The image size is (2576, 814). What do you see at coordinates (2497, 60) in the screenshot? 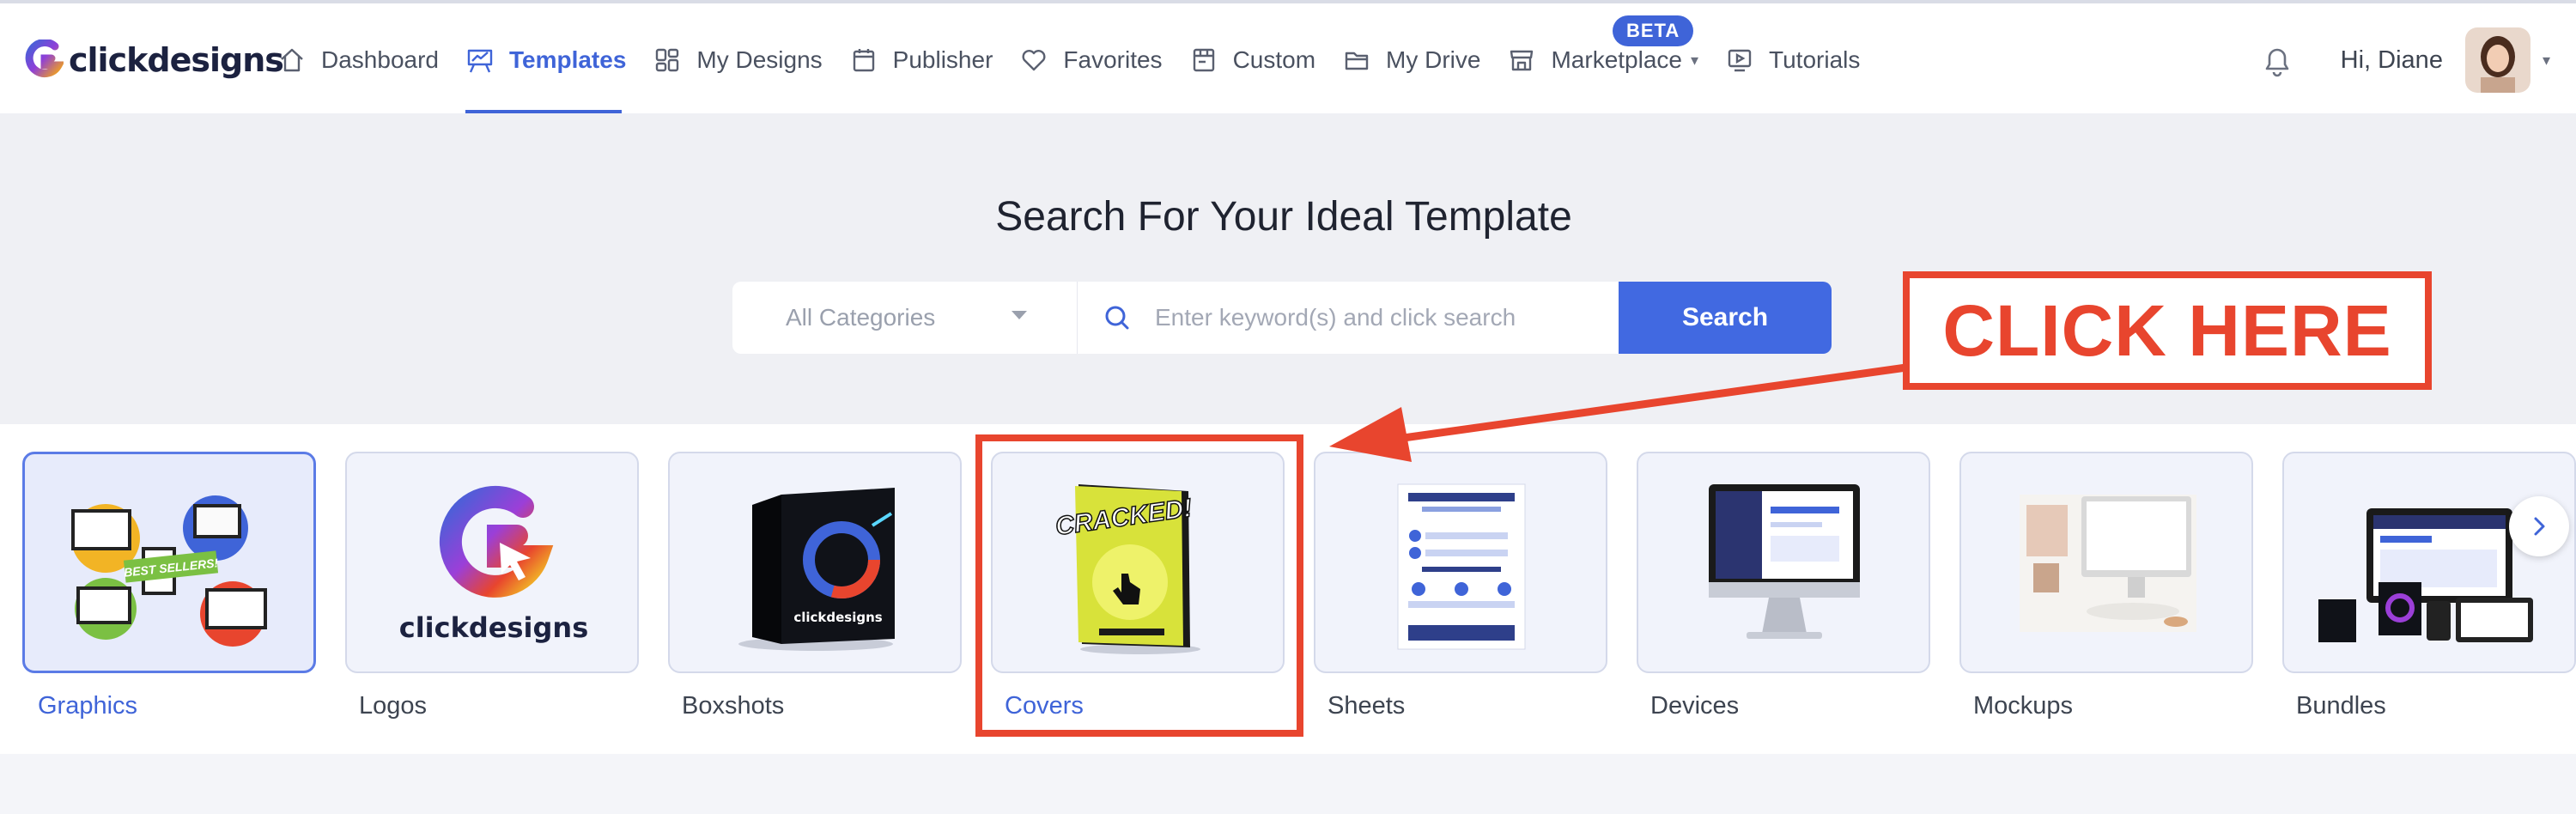
I see `avatar` at bounding box center [2497, 60].